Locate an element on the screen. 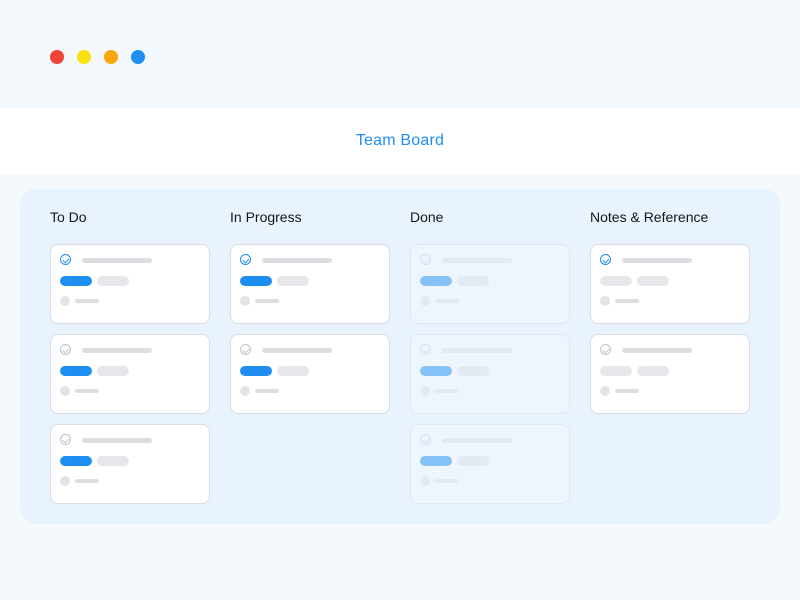 The width and height of the screenshot is (800, 600). window-option-dot is located at coordinates (111, 57).